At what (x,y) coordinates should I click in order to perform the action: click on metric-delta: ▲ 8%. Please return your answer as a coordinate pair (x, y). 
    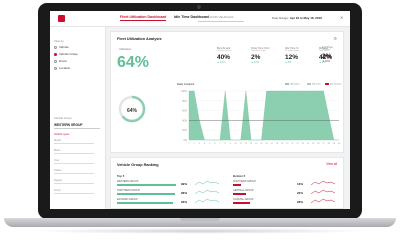
    Looking at the image, I should click on (288, 62).